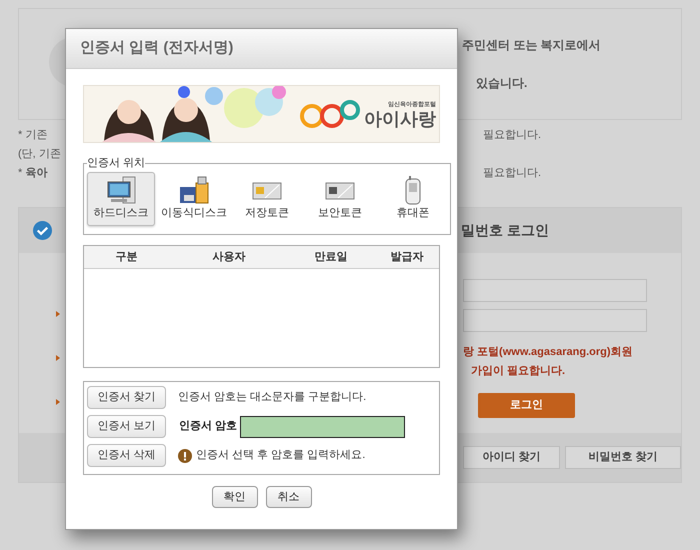  I want to click on hint-text: 인증서 암호는 대소문자를 구분합니다., so click(272, 398).